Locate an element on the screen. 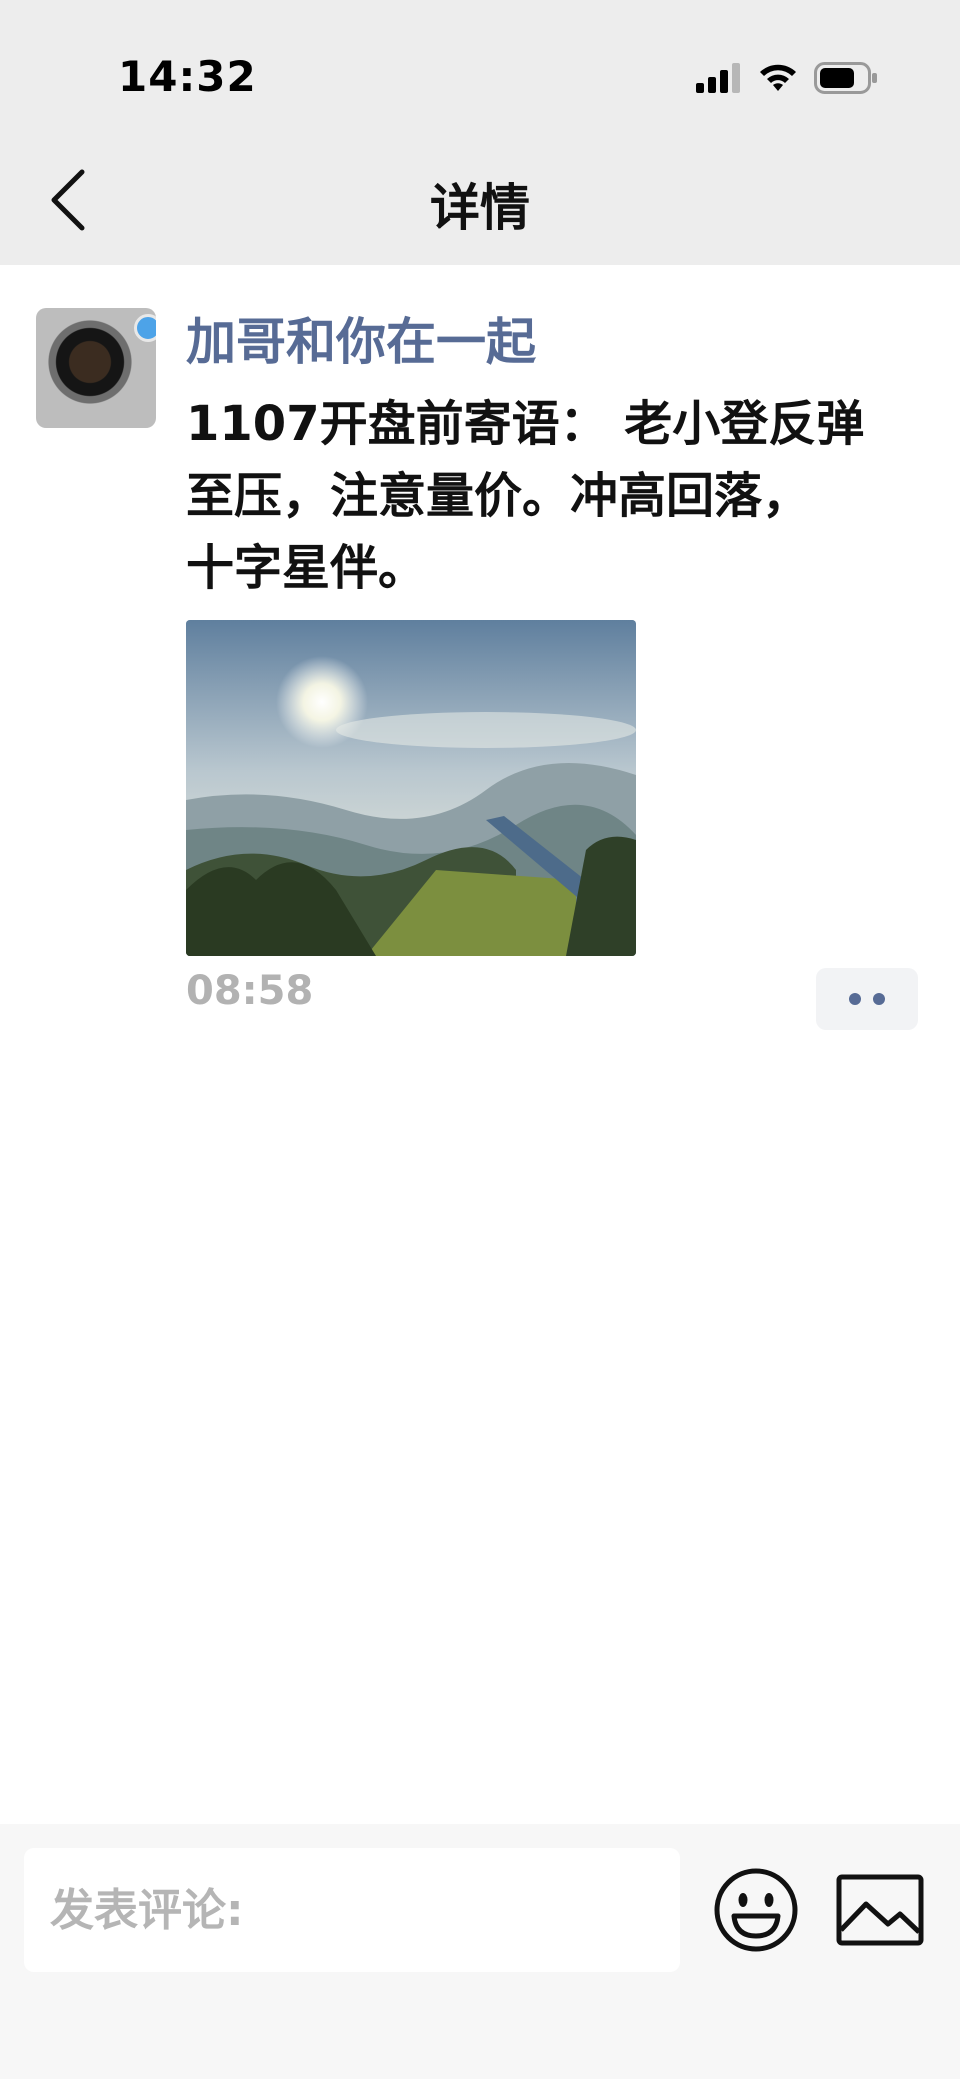 This screenshot has height=2079, width=960. more-dots-icon-dot is located at coordinates (879, 999).